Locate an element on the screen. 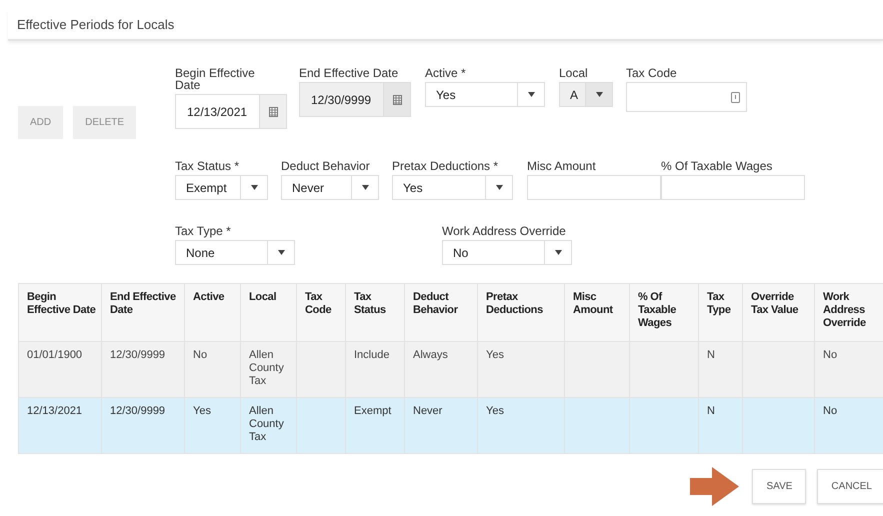  column-header: Begin Effective Date is located at coordinates (60, 313).